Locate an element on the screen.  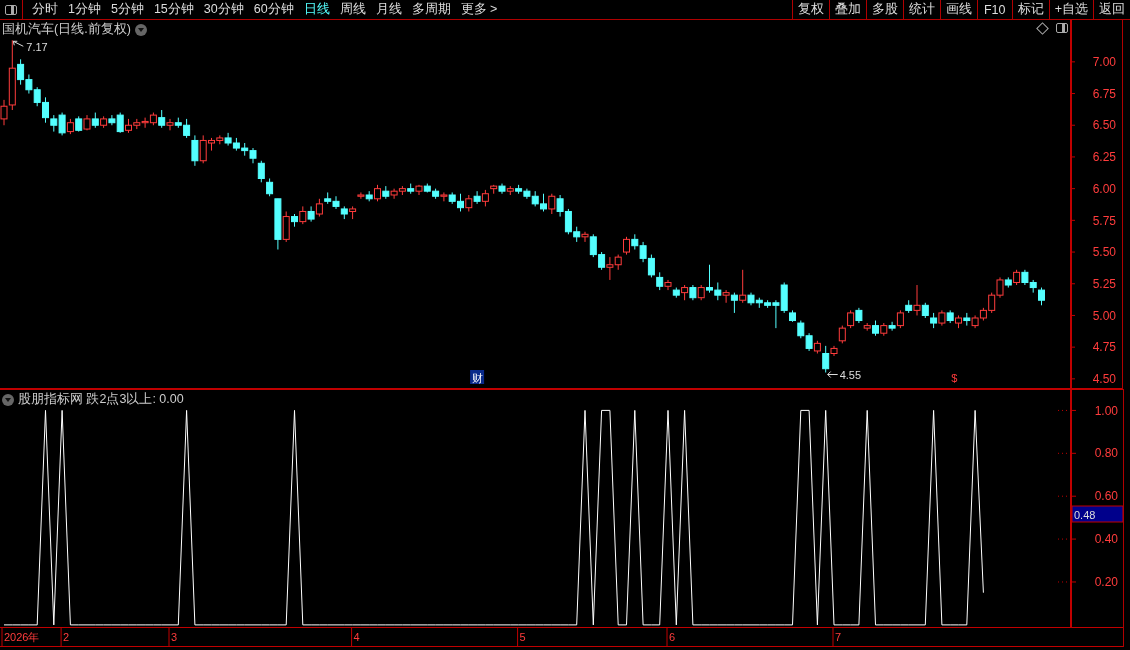
date-label: 7 is located at coordinates (838, 637).